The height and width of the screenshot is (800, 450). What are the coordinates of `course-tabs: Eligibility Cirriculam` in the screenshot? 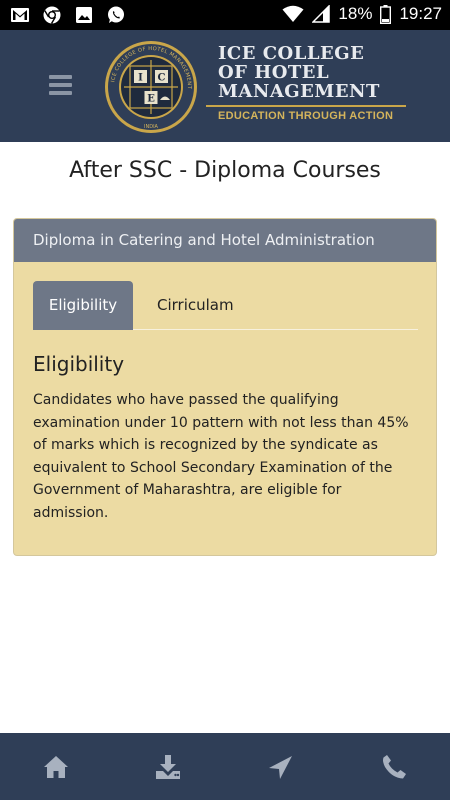 It's located at (225, 305).